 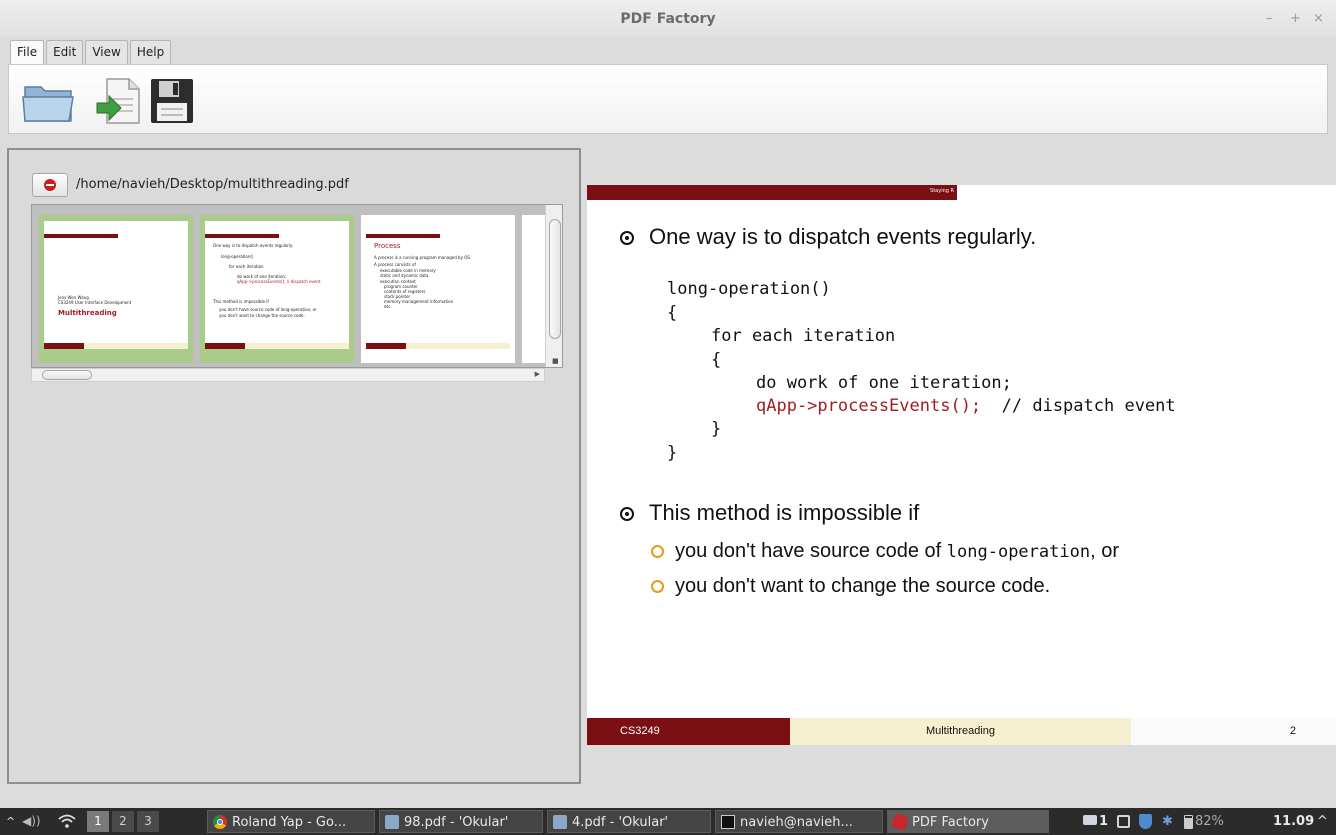 I want to click on shield-icon, so click(x=1145, y=821).